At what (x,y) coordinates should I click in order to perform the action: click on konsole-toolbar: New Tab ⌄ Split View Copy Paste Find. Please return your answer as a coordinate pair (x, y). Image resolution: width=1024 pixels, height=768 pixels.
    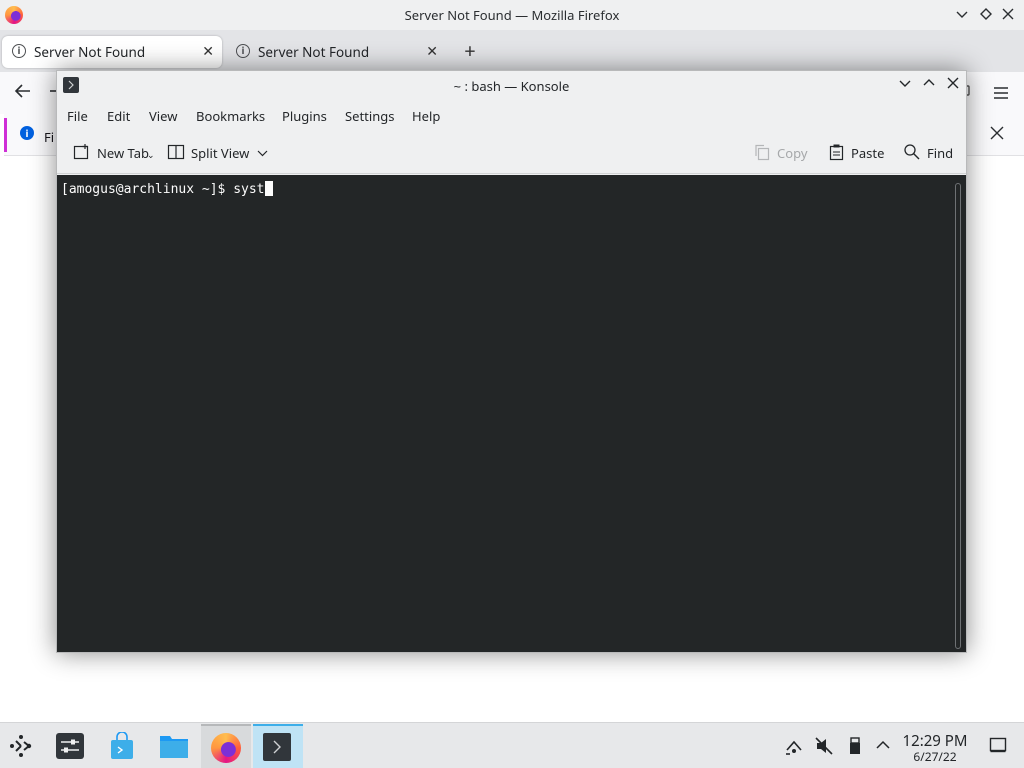
    Looking at the image, I should click on (511, 152).